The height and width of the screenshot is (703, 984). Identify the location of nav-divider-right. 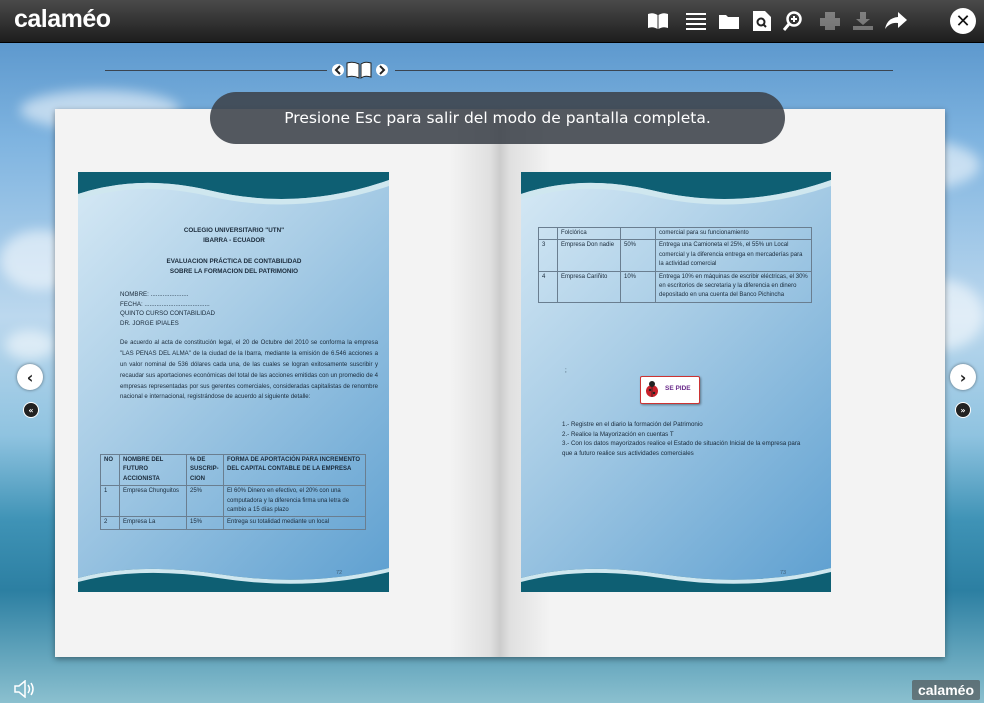
(644, 70).